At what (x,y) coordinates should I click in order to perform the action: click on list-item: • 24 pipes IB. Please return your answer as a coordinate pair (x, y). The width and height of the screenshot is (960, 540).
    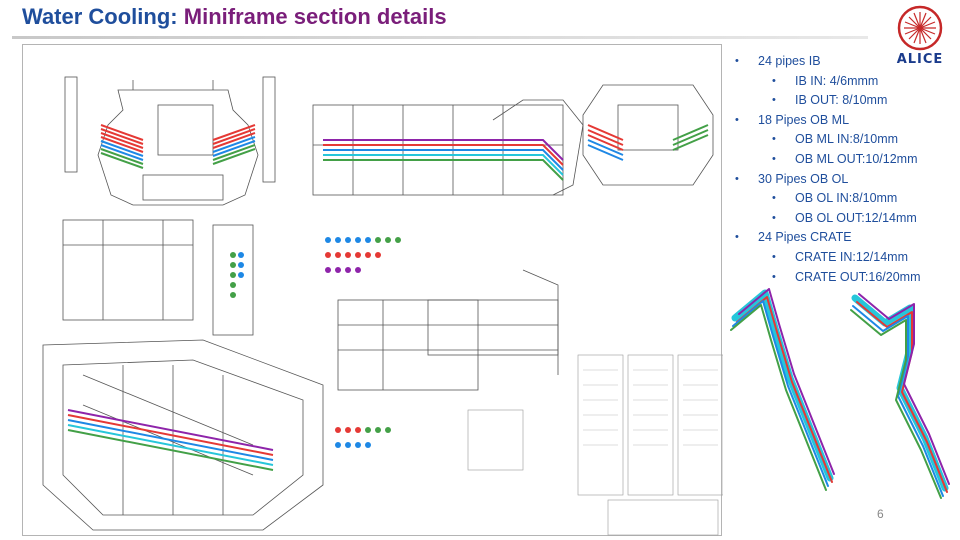
    Looking at the image, I should click on (845, 62).